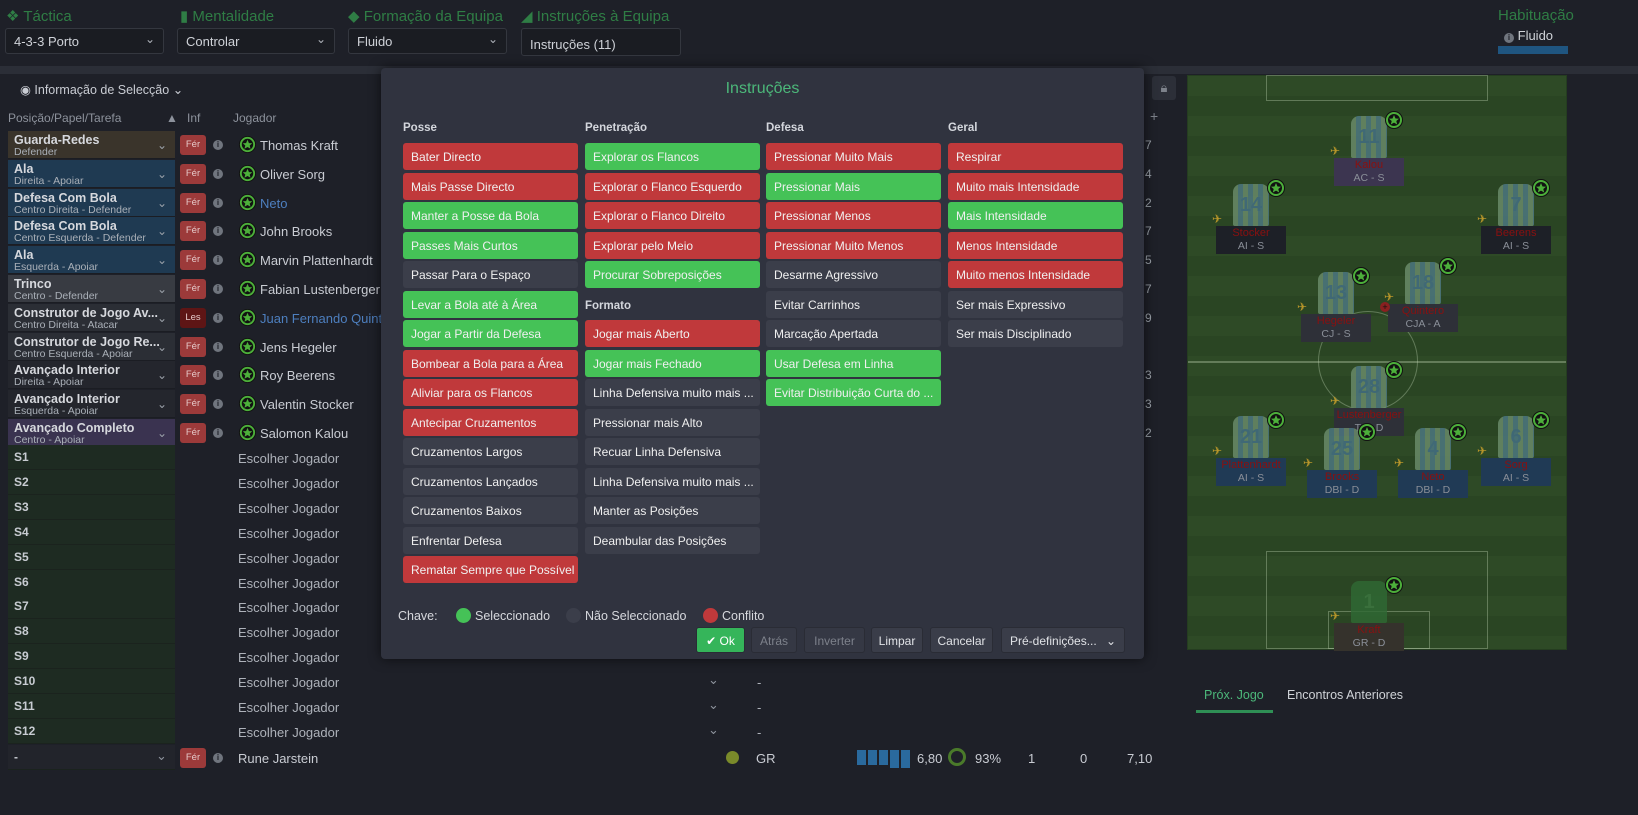 Image resolution: width=1638 pixels, height=815 pixels. What do you see at coordinates (91, 657) in the screenshot?
I see `sub-slot: S9` at bounding box center [91, 657].